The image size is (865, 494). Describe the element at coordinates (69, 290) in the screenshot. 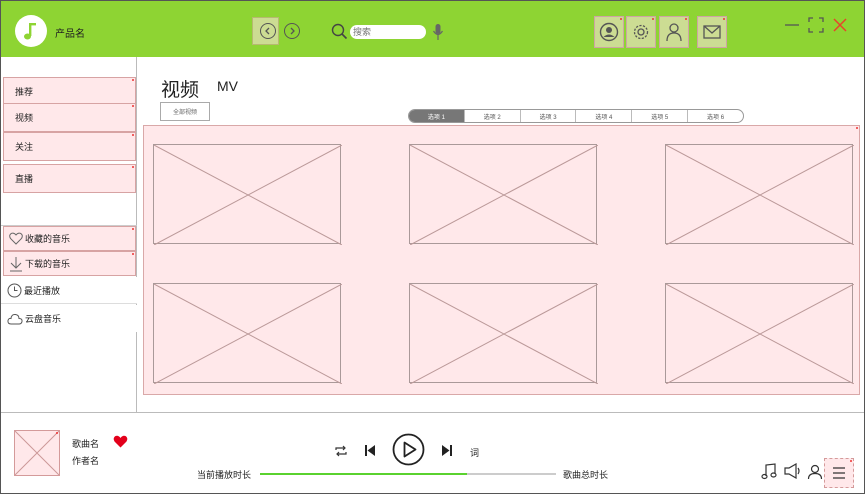

I see `sidebar-item-recent: 最近播放` at that location.